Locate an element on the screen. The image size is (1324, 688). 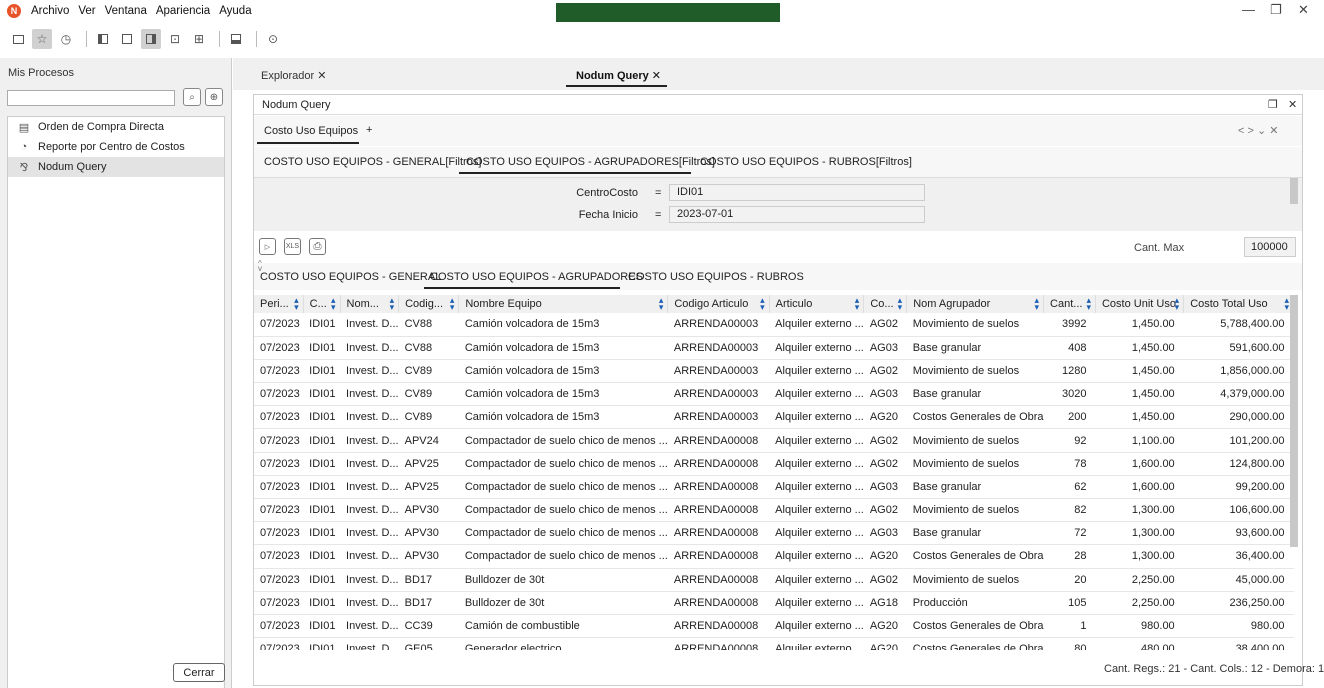
table-cell: Movimiento de suelos is located at coordinates (975, 464).